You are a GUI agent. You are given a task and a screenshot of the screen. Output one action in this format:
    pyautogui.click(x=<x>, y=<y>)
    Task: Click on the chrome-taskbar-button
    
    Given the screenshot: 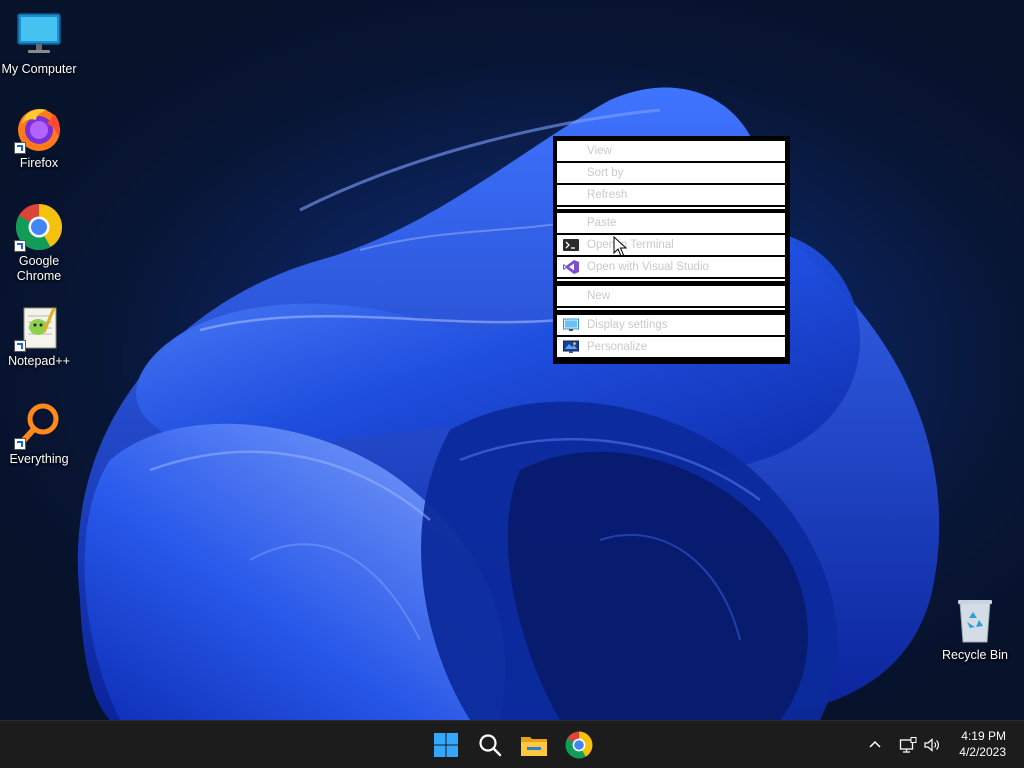 What is the action you would take?
    pyautogui.click(x=579, y=745)
    